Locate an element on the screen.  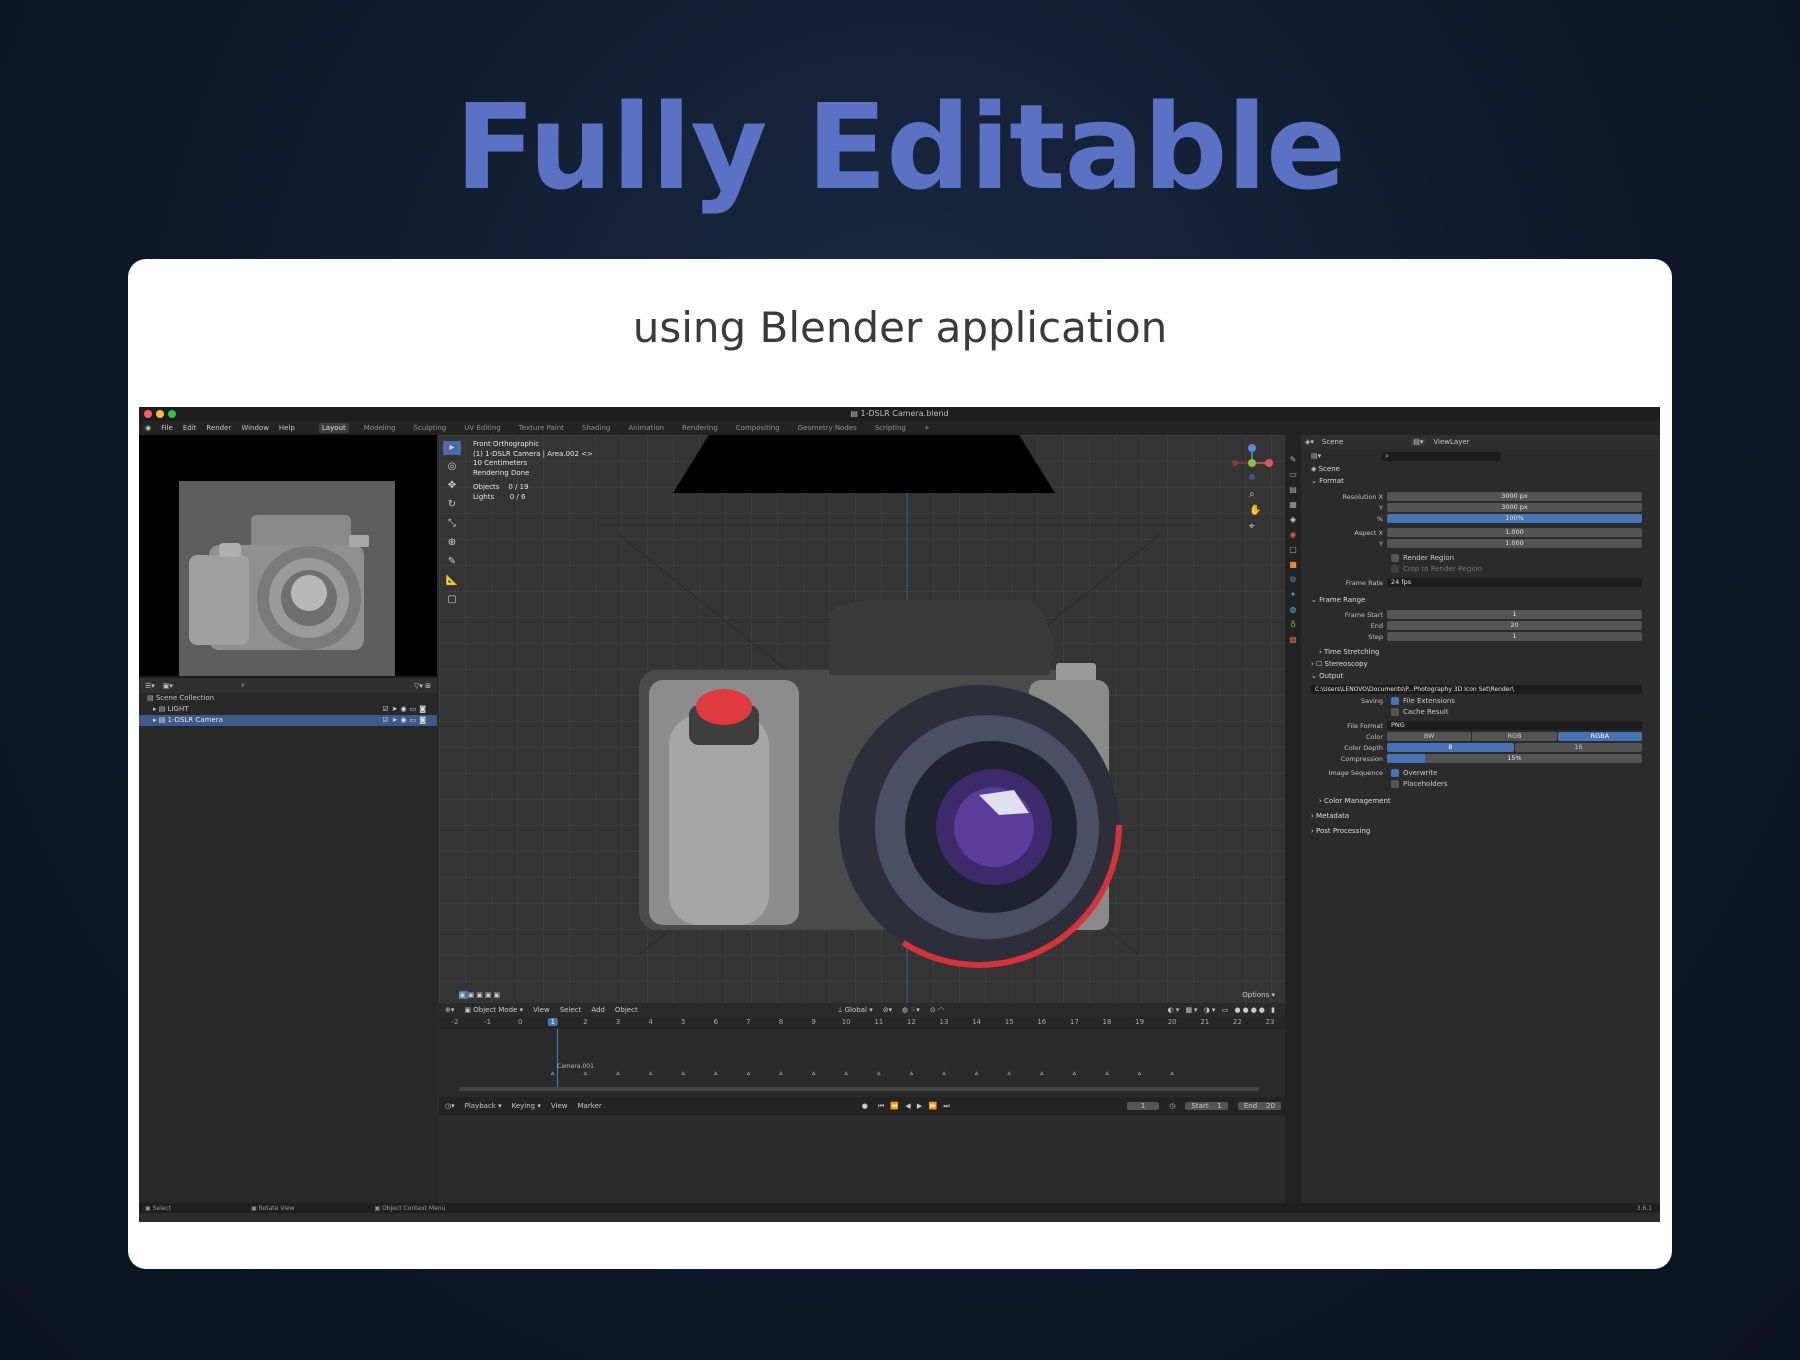
frame-end-field: 20 is located at coordinates (1514, 625).